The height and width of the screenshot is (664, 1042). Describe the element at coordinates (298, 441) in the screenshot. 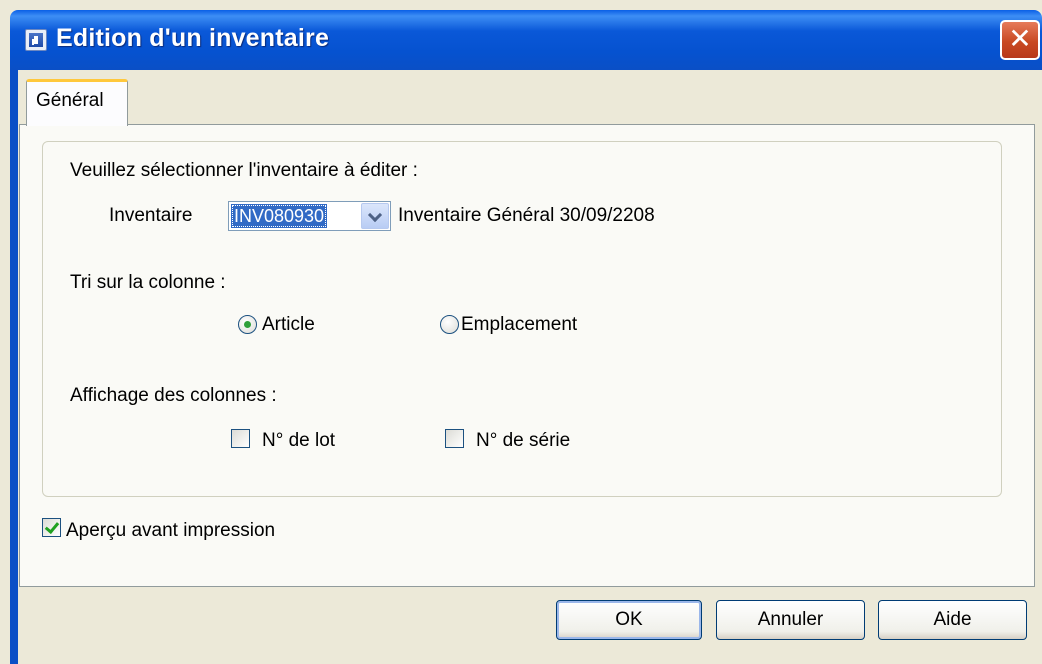

I see `checkbox-lot-label: N° de lot` at that location.